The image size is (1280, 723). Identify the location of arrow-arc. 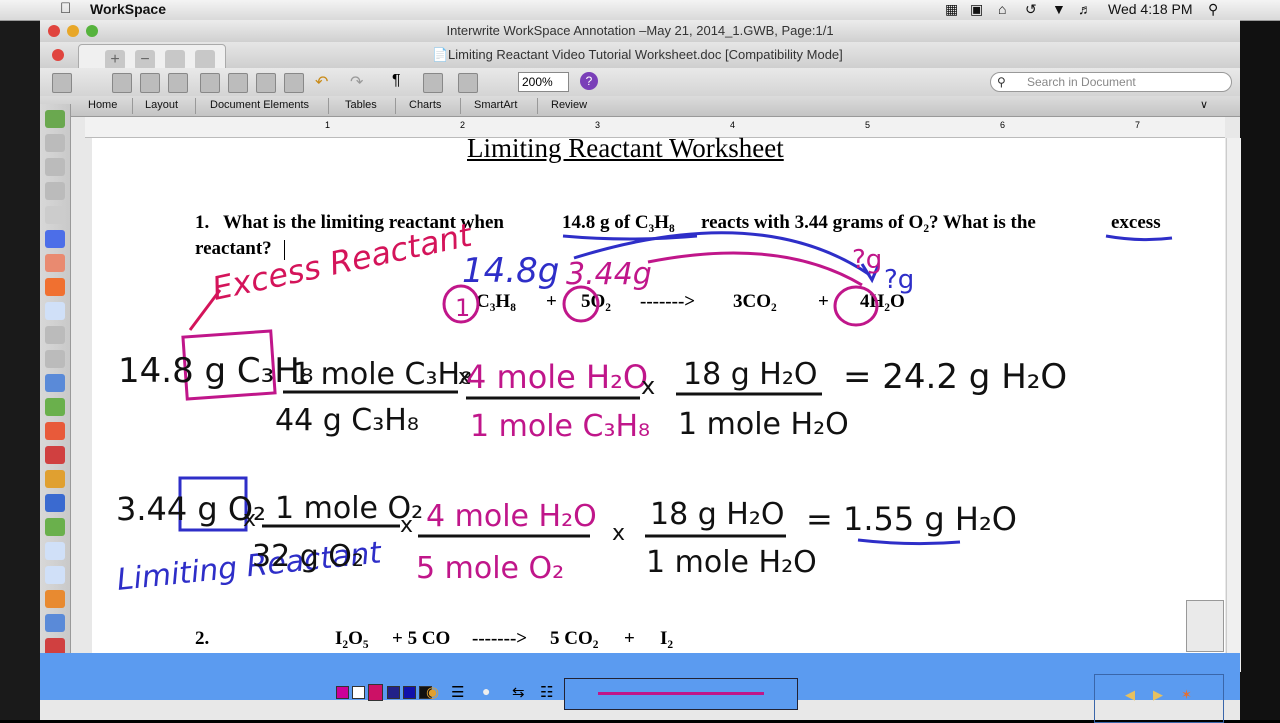
(755, 269).